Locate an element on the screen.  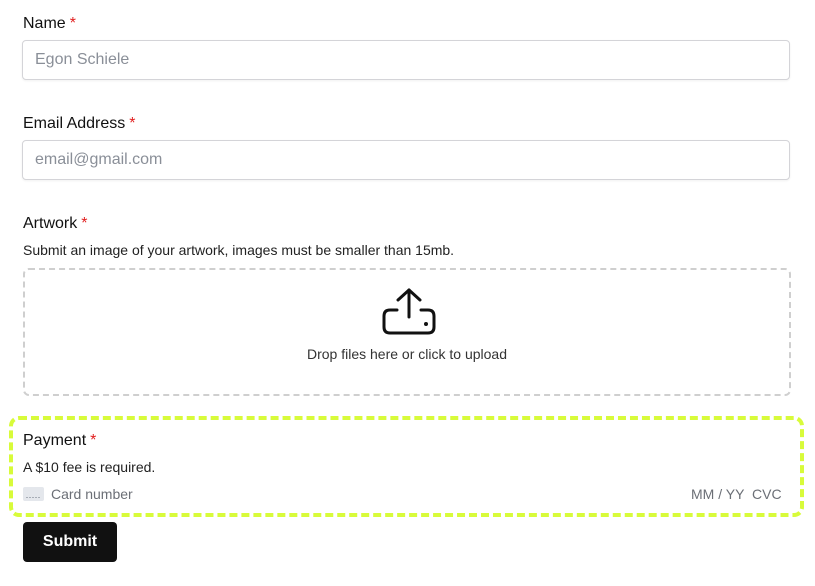
card-expiry-field: MM / YY is located at coordinates (717, 494).